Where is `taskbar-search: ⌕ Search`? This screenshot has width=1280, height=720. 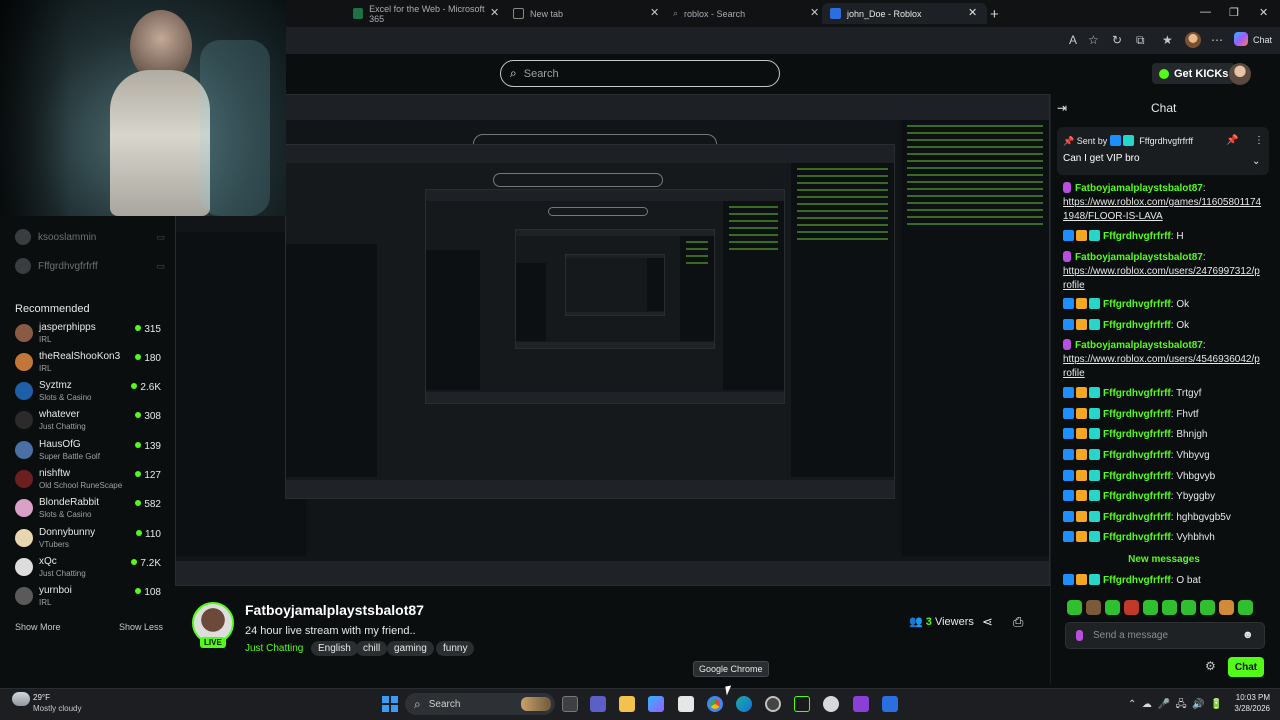
taskbar-search: ⌕ Search is located at coordinates (480, 704).